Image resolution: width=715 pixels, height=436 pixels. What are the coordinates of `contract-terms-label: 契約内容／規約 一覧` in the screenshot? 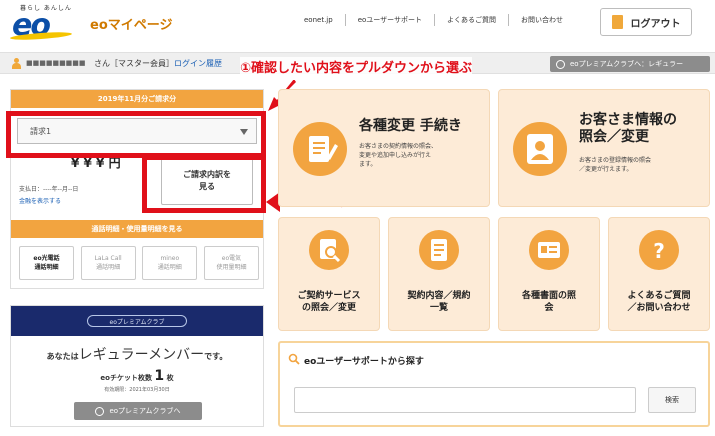 It's located at (439, 302).